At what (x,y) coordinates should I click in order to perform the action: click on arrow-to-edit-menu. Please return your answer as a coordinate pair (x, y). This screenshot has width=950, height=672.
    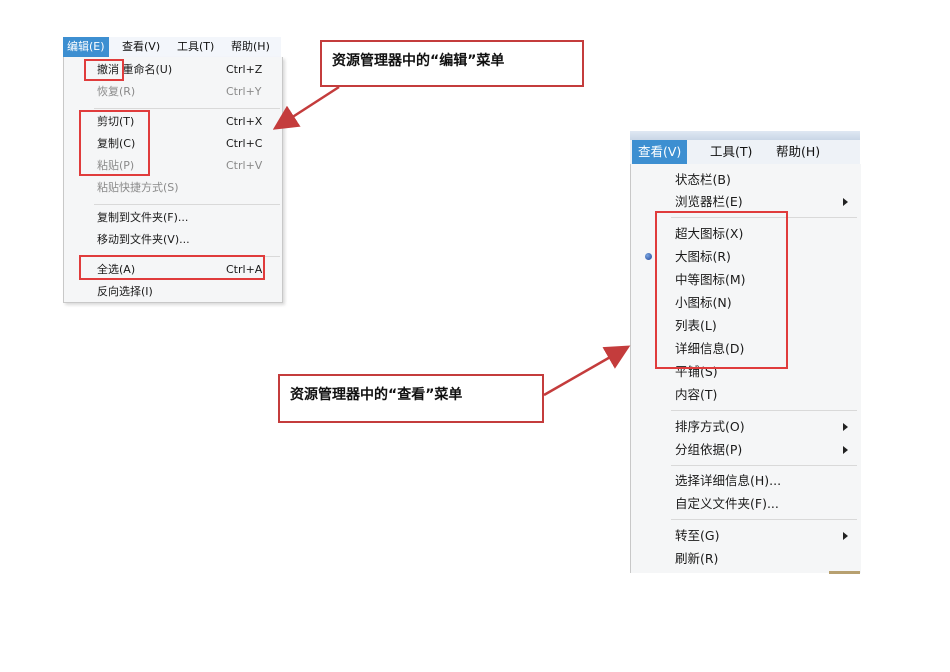
    Looking at the image, I should click on (306, 107).